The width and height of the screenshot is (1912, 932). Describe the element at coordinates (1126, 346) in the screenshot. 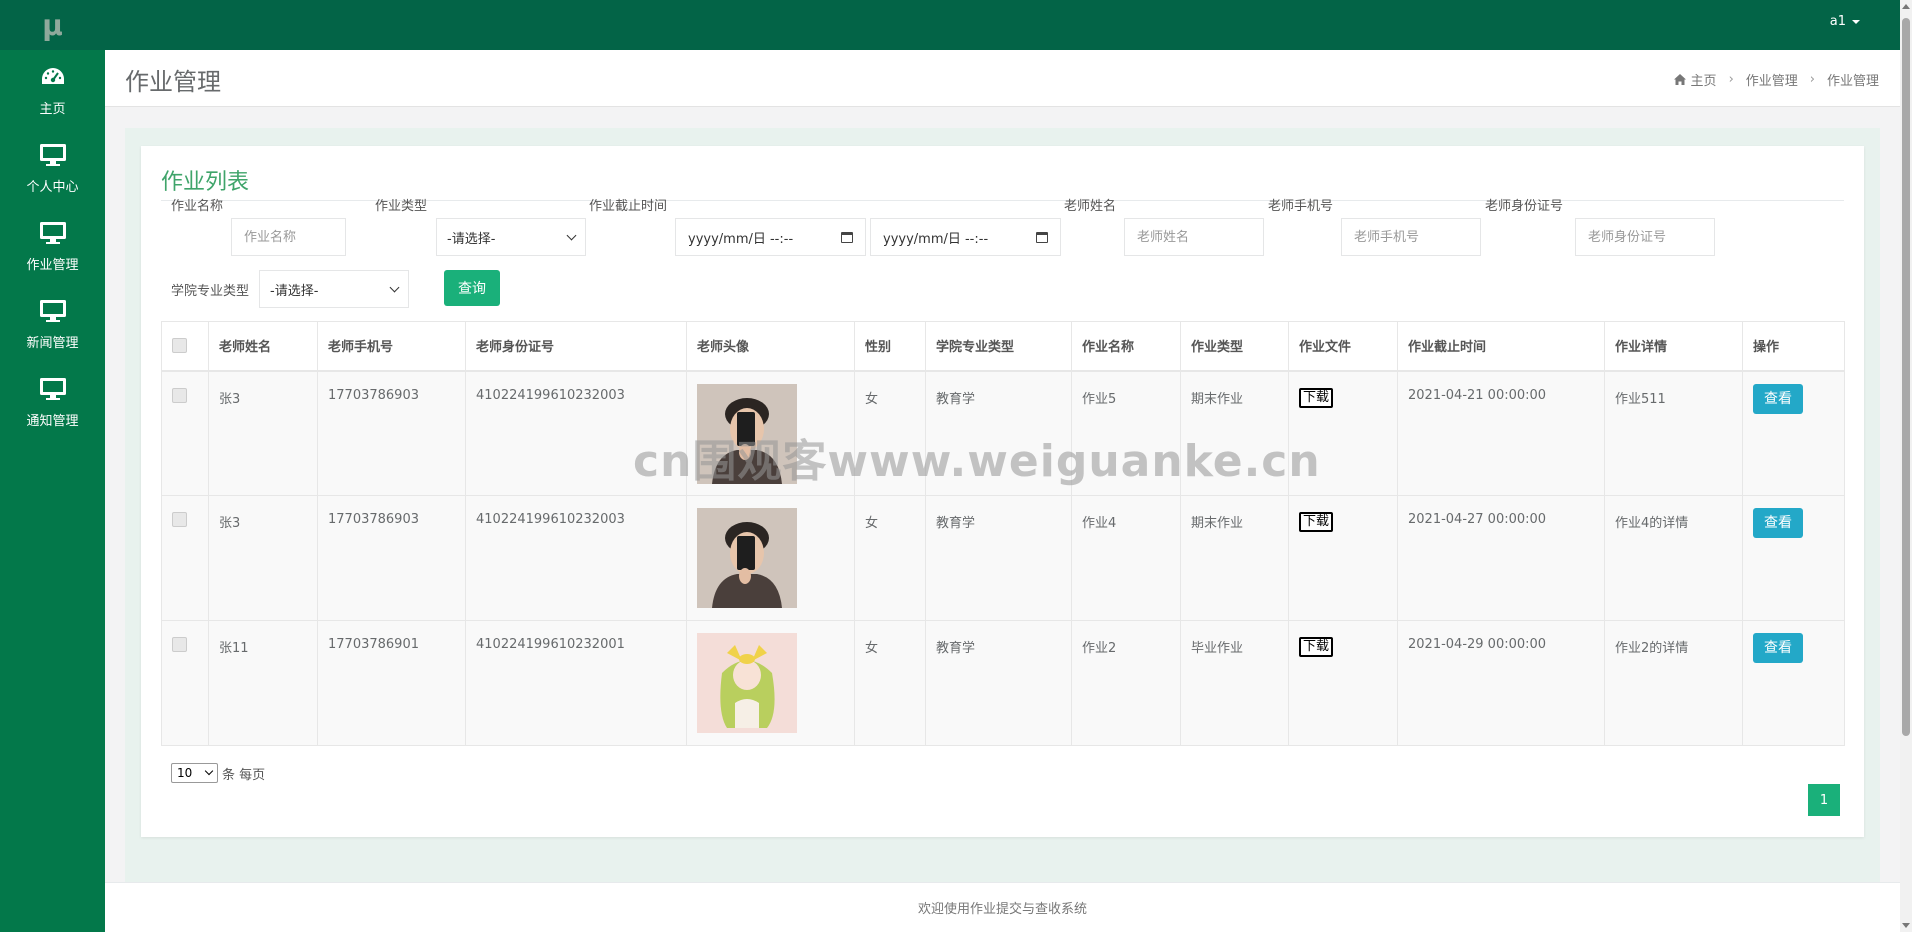

I see `column-header: 作业名称` at that location.